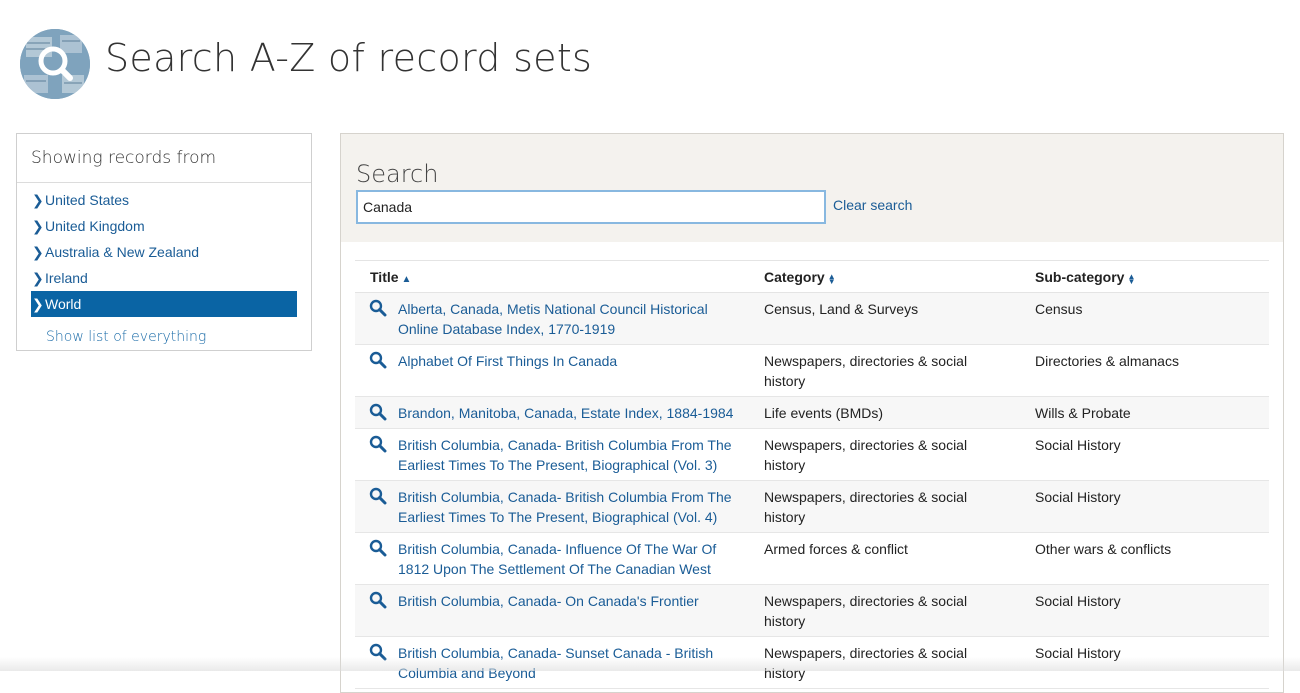 Image resolution: width=1300 pixels, height=693 pixels. Describe the element at coordinates (872, 205) in the screenshot. I see `clear-search-link: Clear search` at that location.